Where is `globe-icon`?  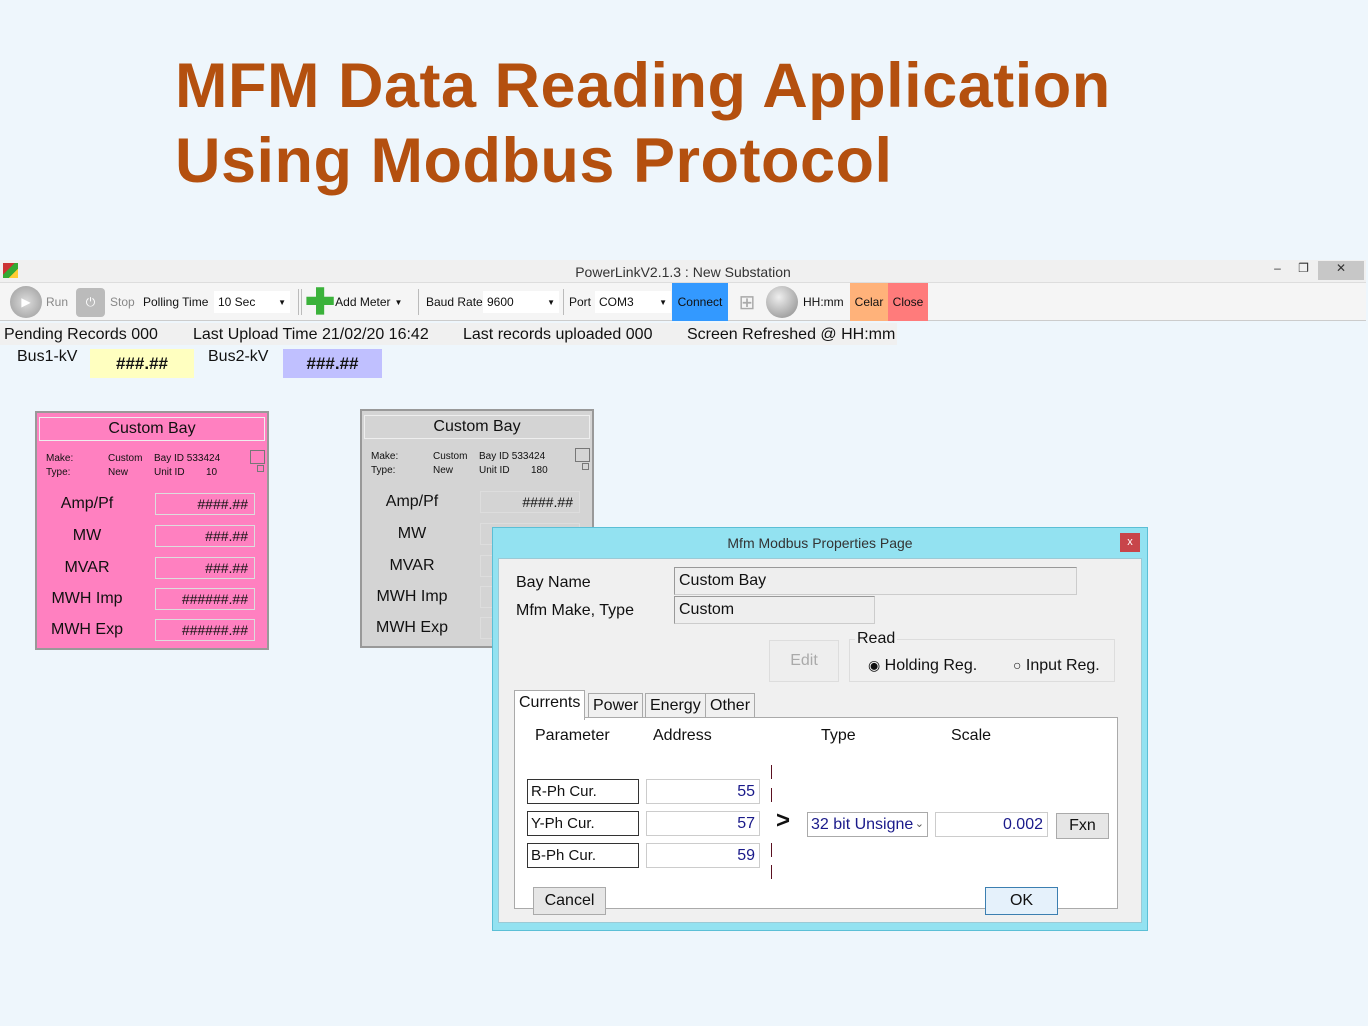 globe-icon is located at coordinates (782, 302).